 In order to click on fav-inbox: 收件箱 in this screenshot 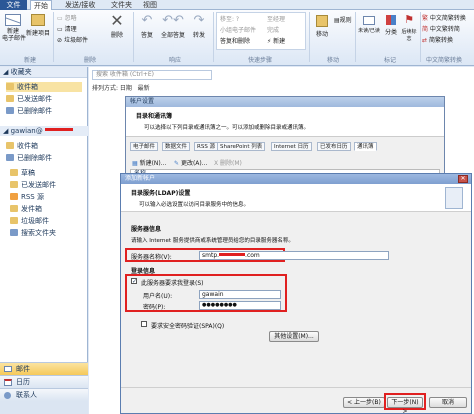, I will do `click(44, 87)`.